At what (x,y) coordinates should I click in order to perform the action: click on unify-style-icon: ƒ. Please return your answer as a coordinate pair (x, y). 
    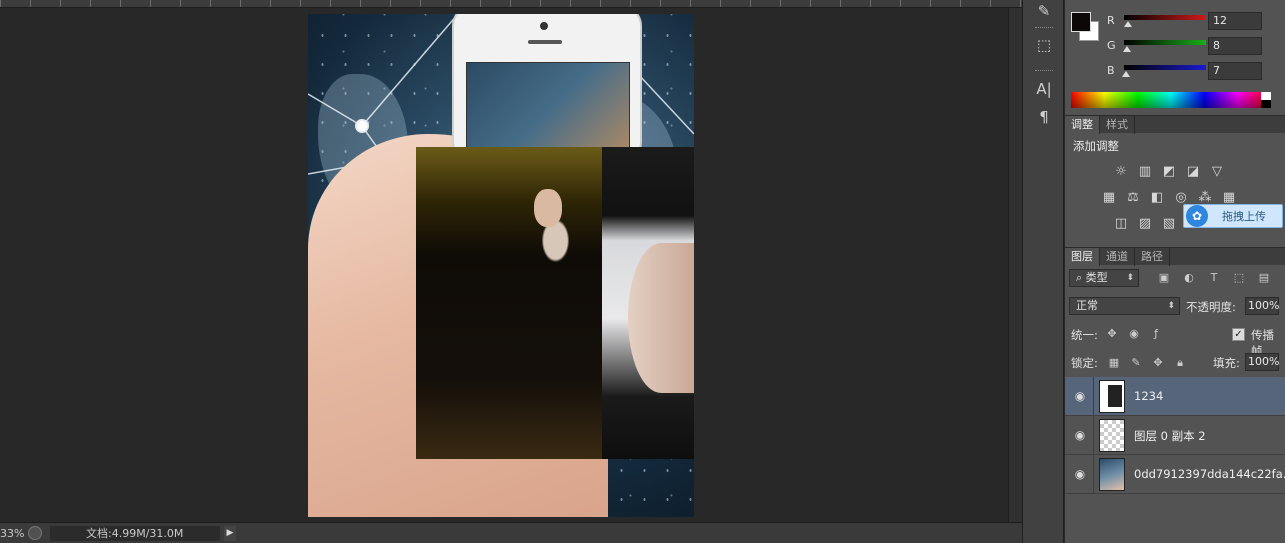
    Looking at the image, I should click on (1156, 334).